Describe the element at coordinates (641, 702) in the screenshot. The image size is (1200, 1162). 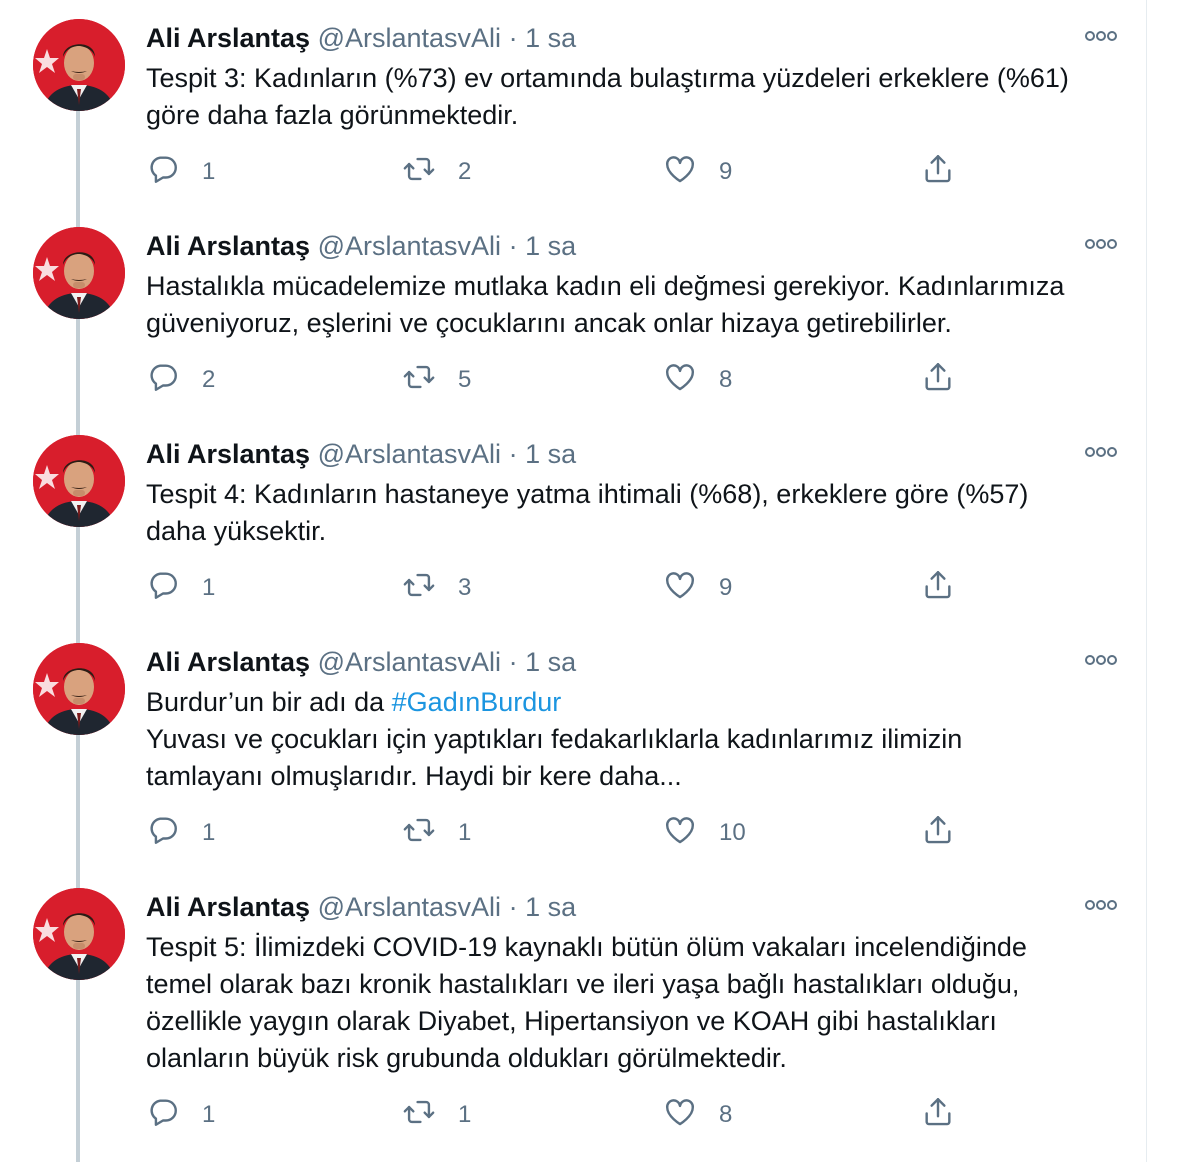
I see `tweet-text-line: Burdur’un bir adı da #GadınBurdur` at that location.